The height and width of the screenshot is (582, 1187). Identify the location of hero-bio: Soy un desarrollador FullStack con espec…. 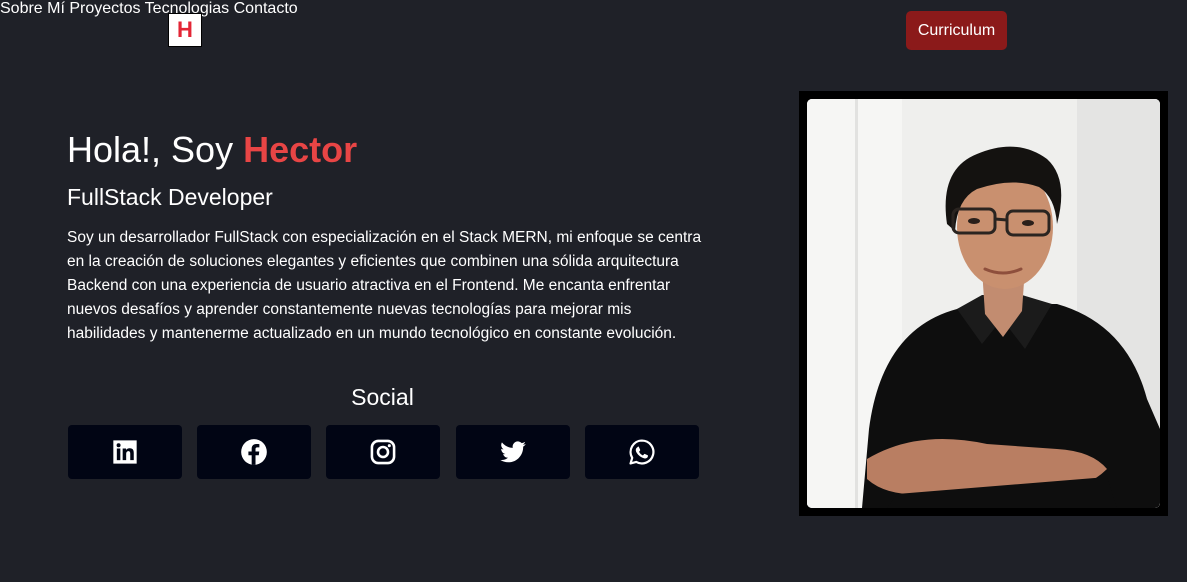
(384, 285).